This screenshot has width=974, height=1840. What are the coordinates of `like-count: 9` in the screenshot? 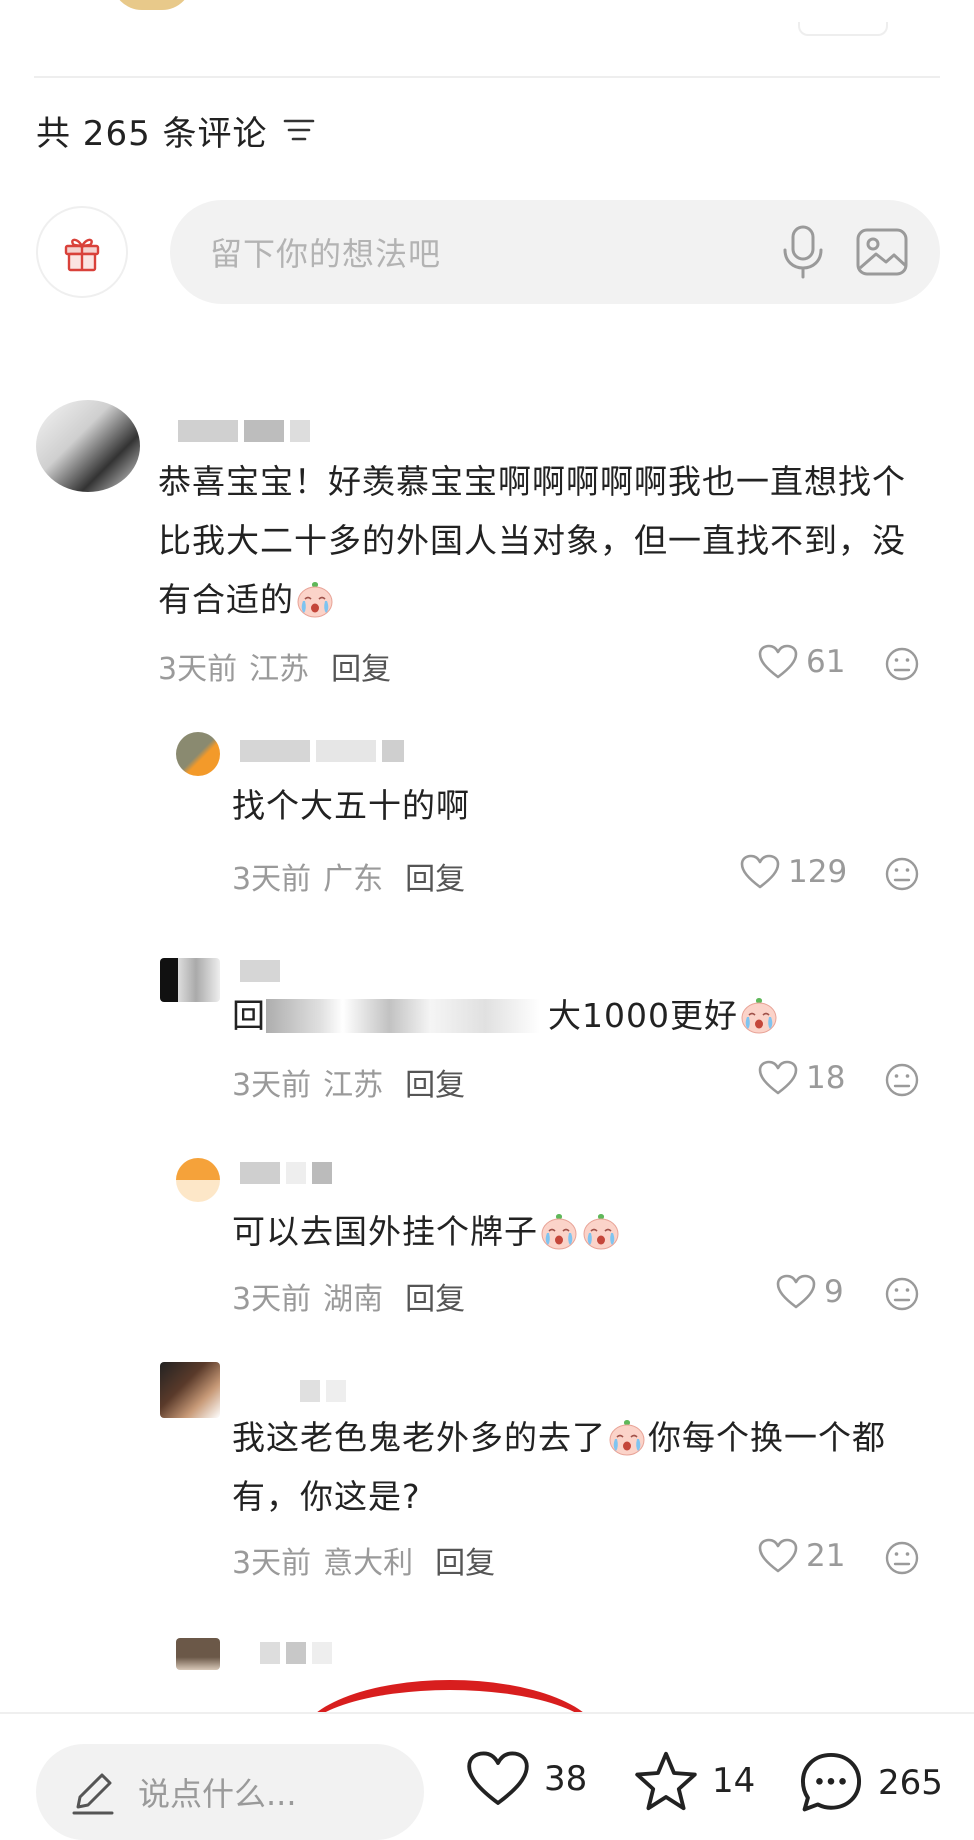 It's located at (834, 1292).